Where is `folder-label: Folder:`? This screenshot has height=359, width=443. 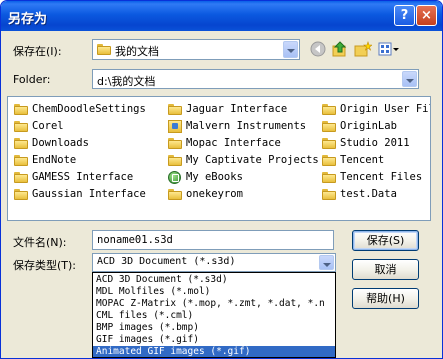 folder-label: Folder: is located at coordinates (32, 79).